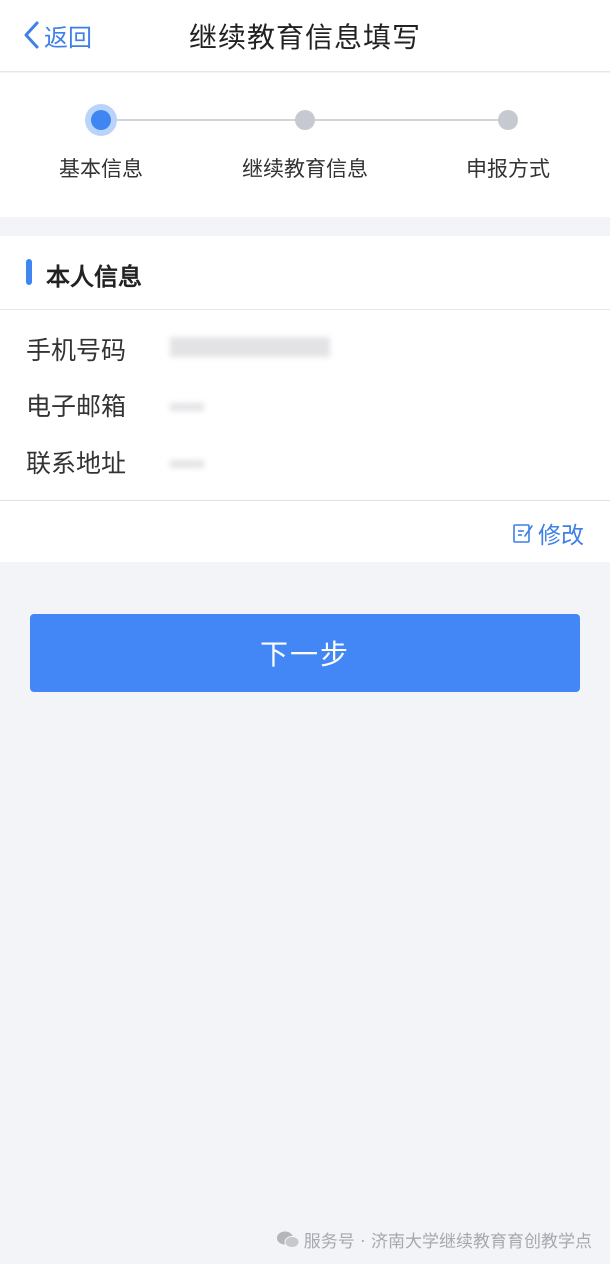  Describe the element at coordinates (305, 273) in the screenshot. I see `section-header: 本人信息` at that location.